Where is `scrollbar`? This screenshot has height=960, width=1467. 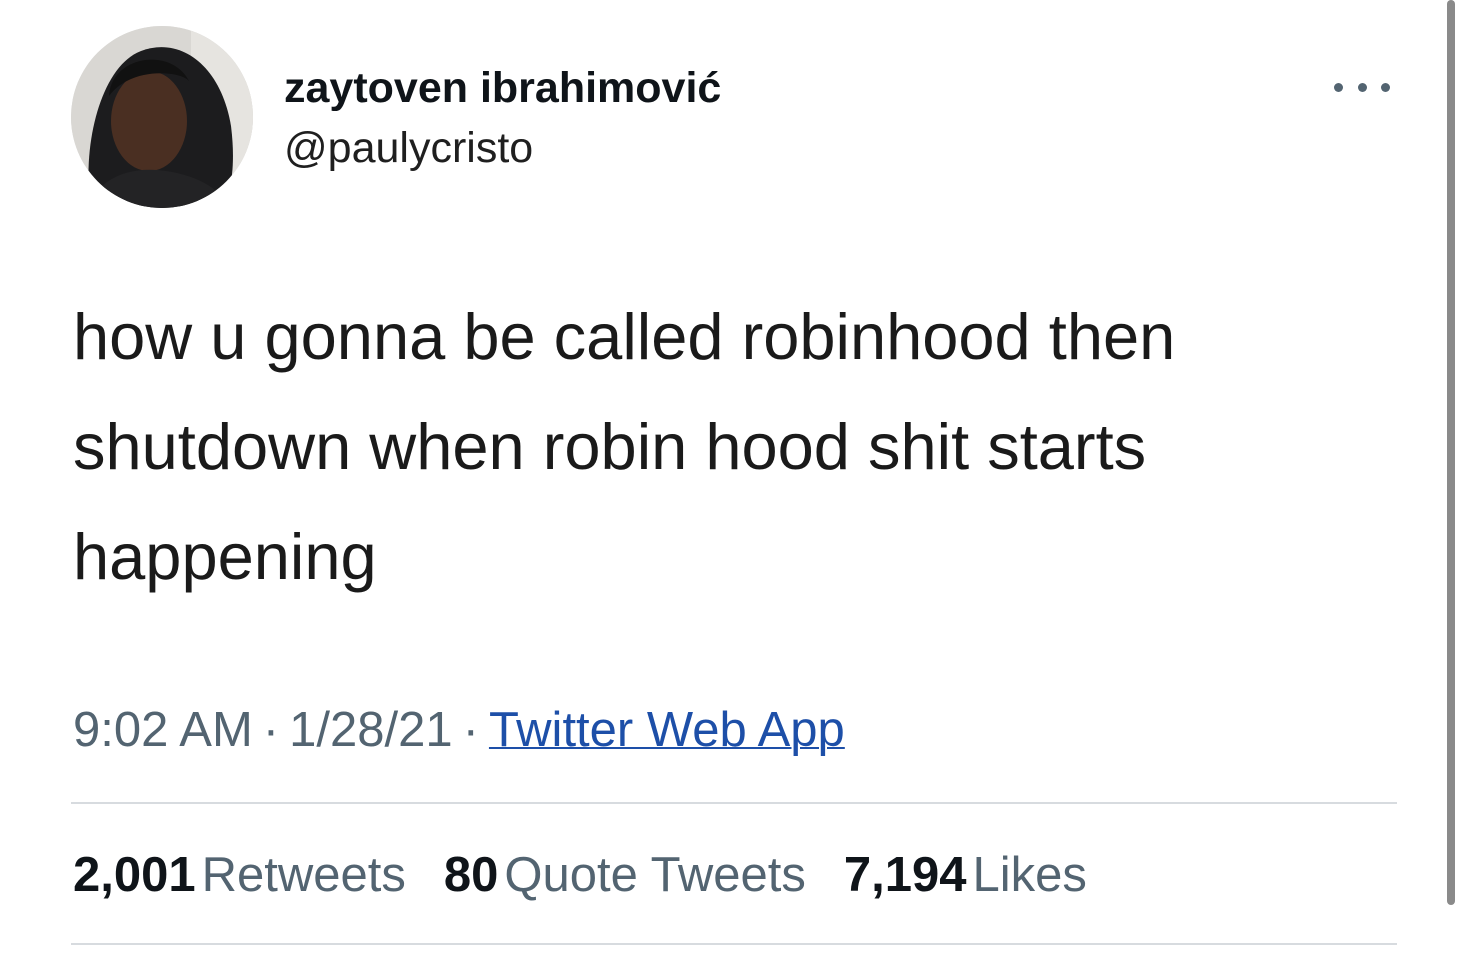
scrollbar is located at coordinates (1451, 452).